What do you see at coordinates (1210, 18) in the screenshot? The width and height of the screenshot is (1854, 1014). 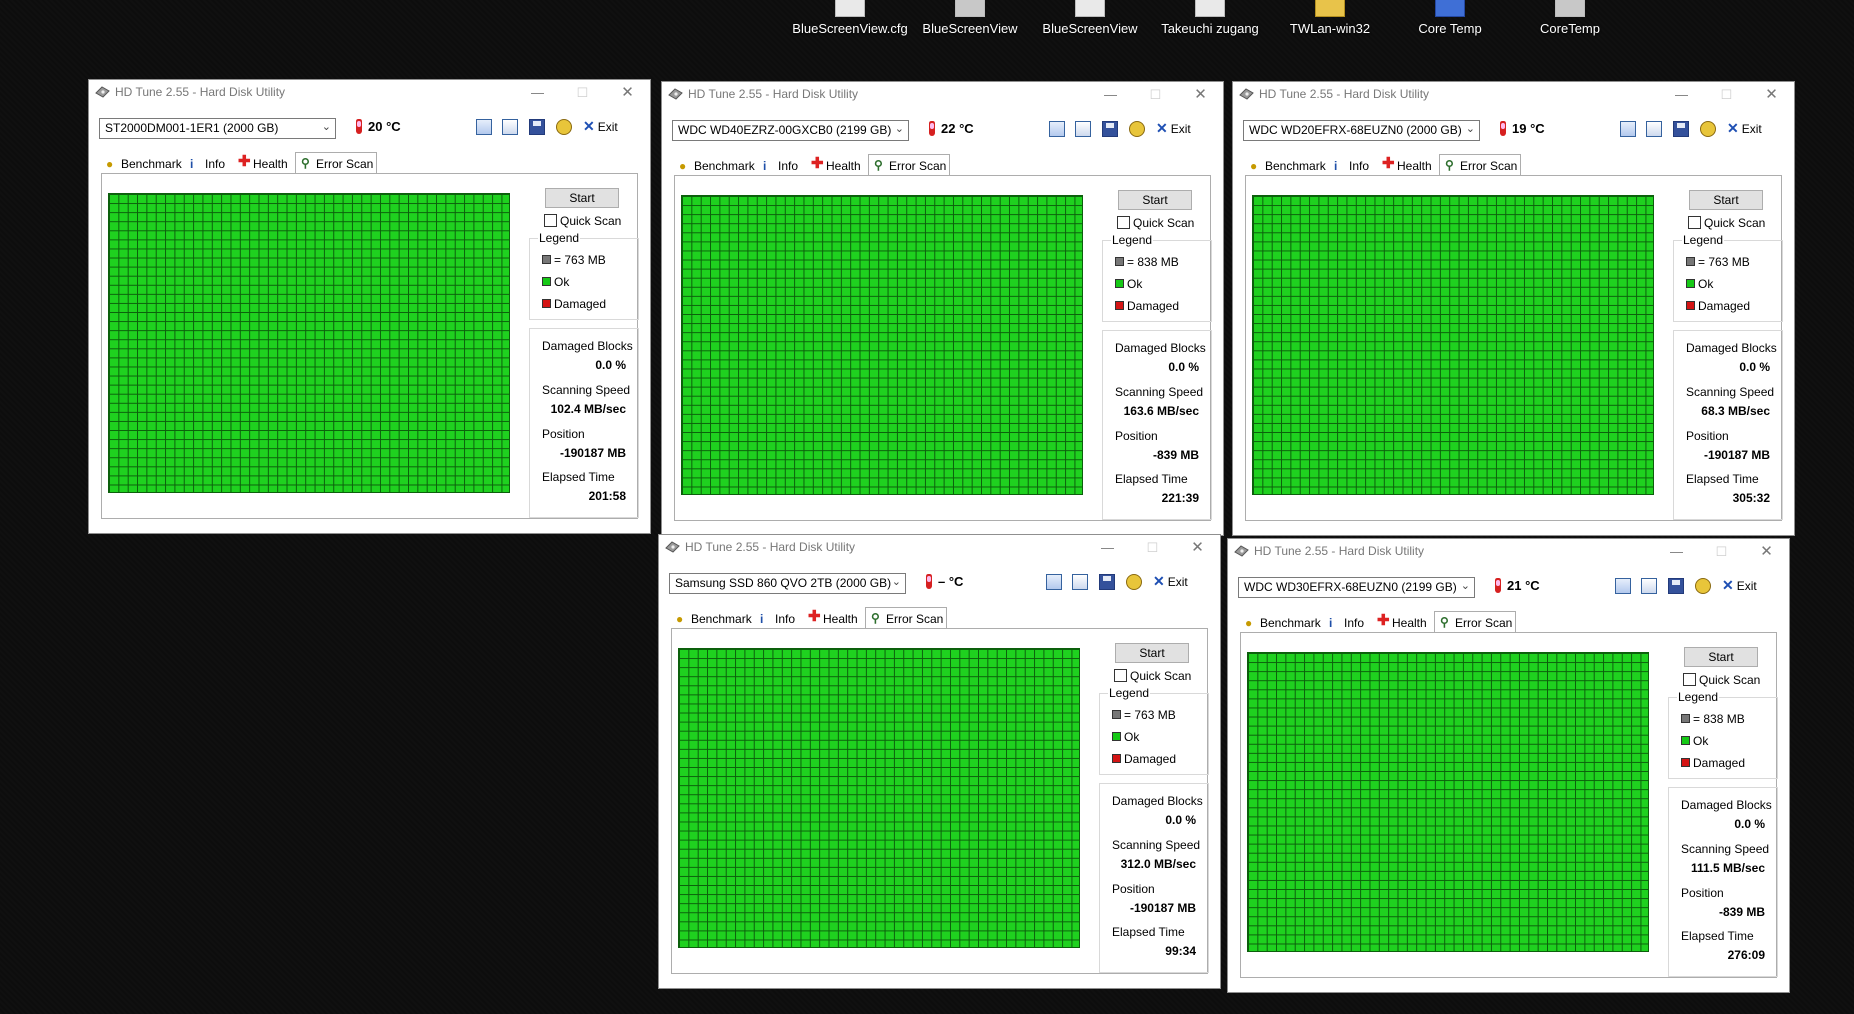 I see `desktop-icon-takeuchi-zugang: Takeuchi zugang` at bounding box center [1210, 18].